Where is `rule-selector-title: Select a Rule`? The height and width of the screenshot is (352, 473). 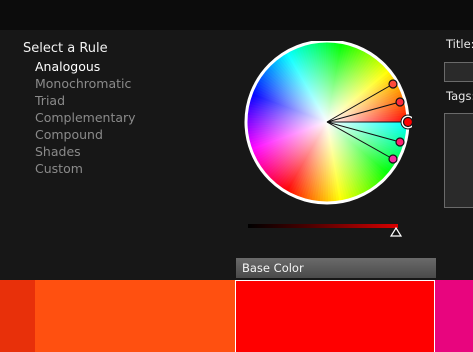
rule-selector-title: Select a Rule is located at coordinates (65, 48).